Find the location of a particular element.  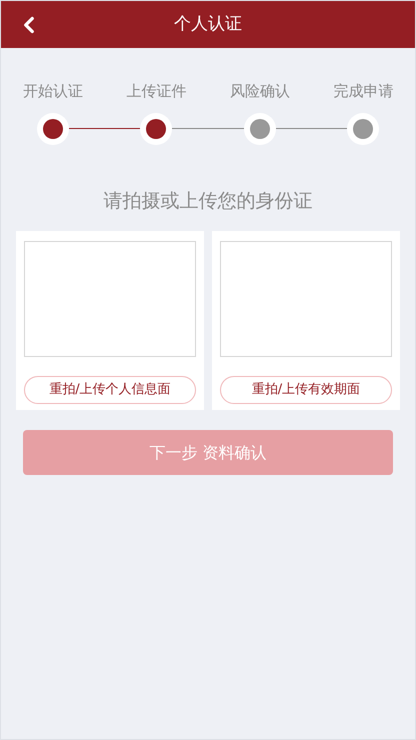

upload-button: 重拍/上传有效期面 is located at coordinates (306, 390).